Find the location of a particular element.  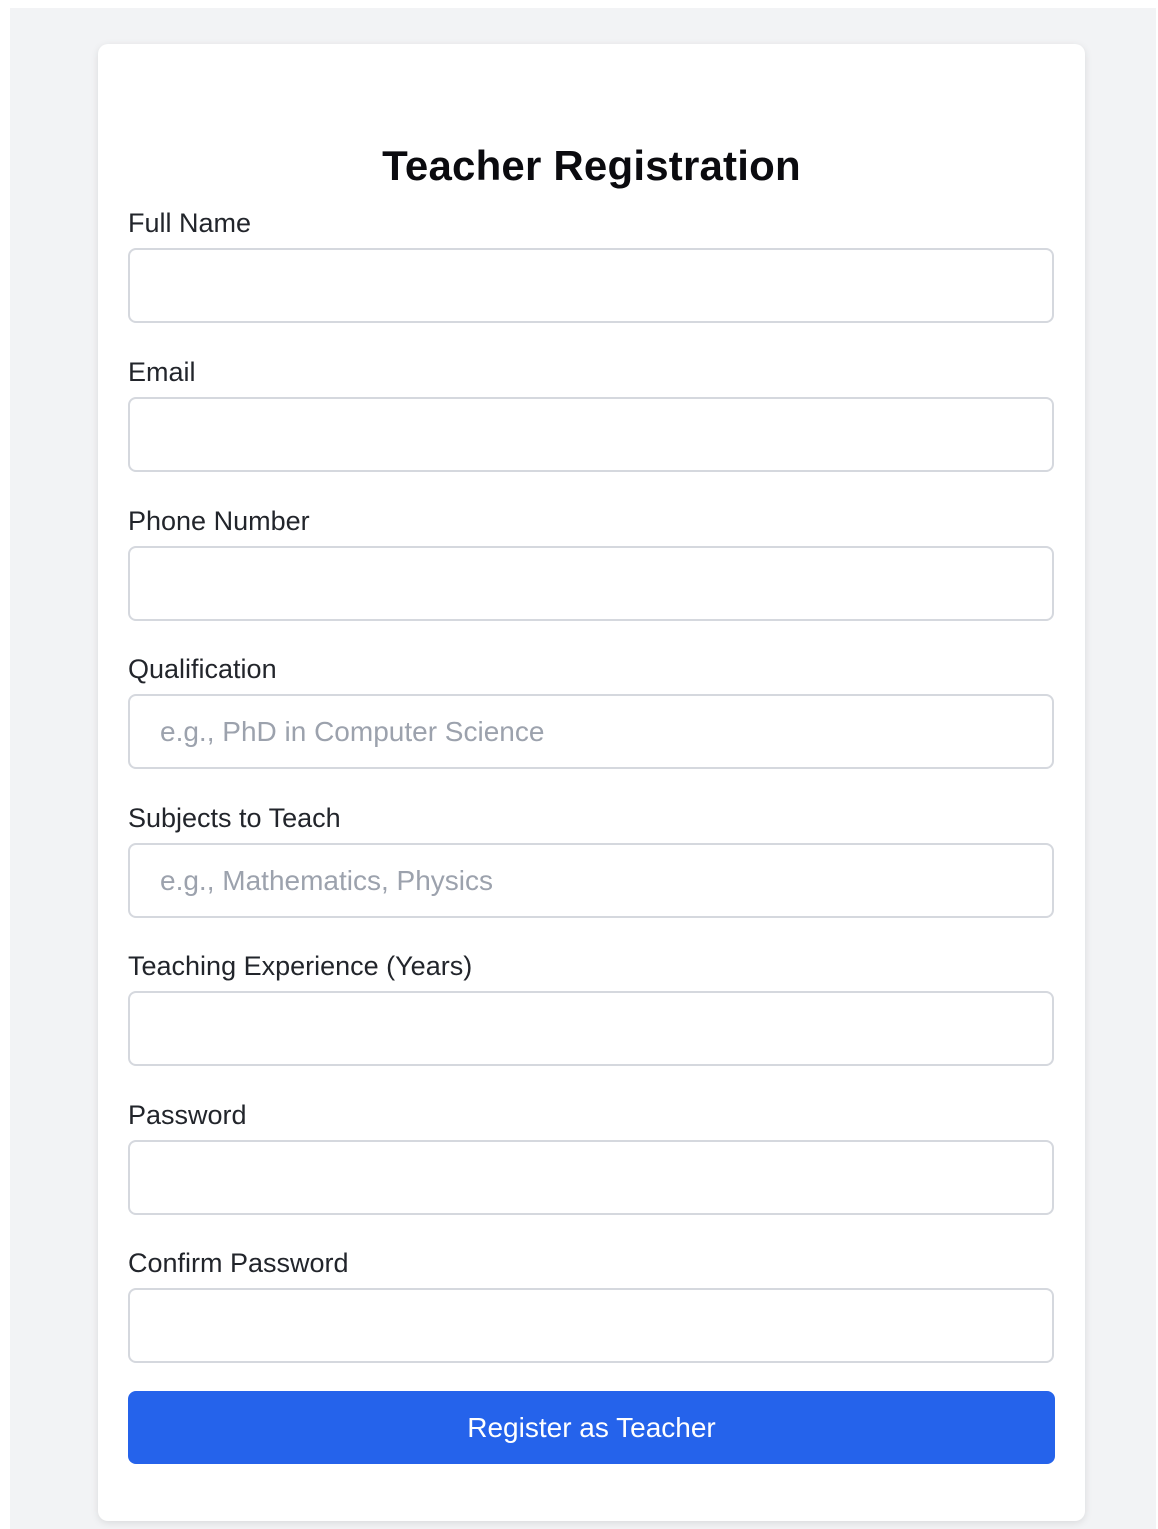

email-group: Email is located at coordinates (591, 412).